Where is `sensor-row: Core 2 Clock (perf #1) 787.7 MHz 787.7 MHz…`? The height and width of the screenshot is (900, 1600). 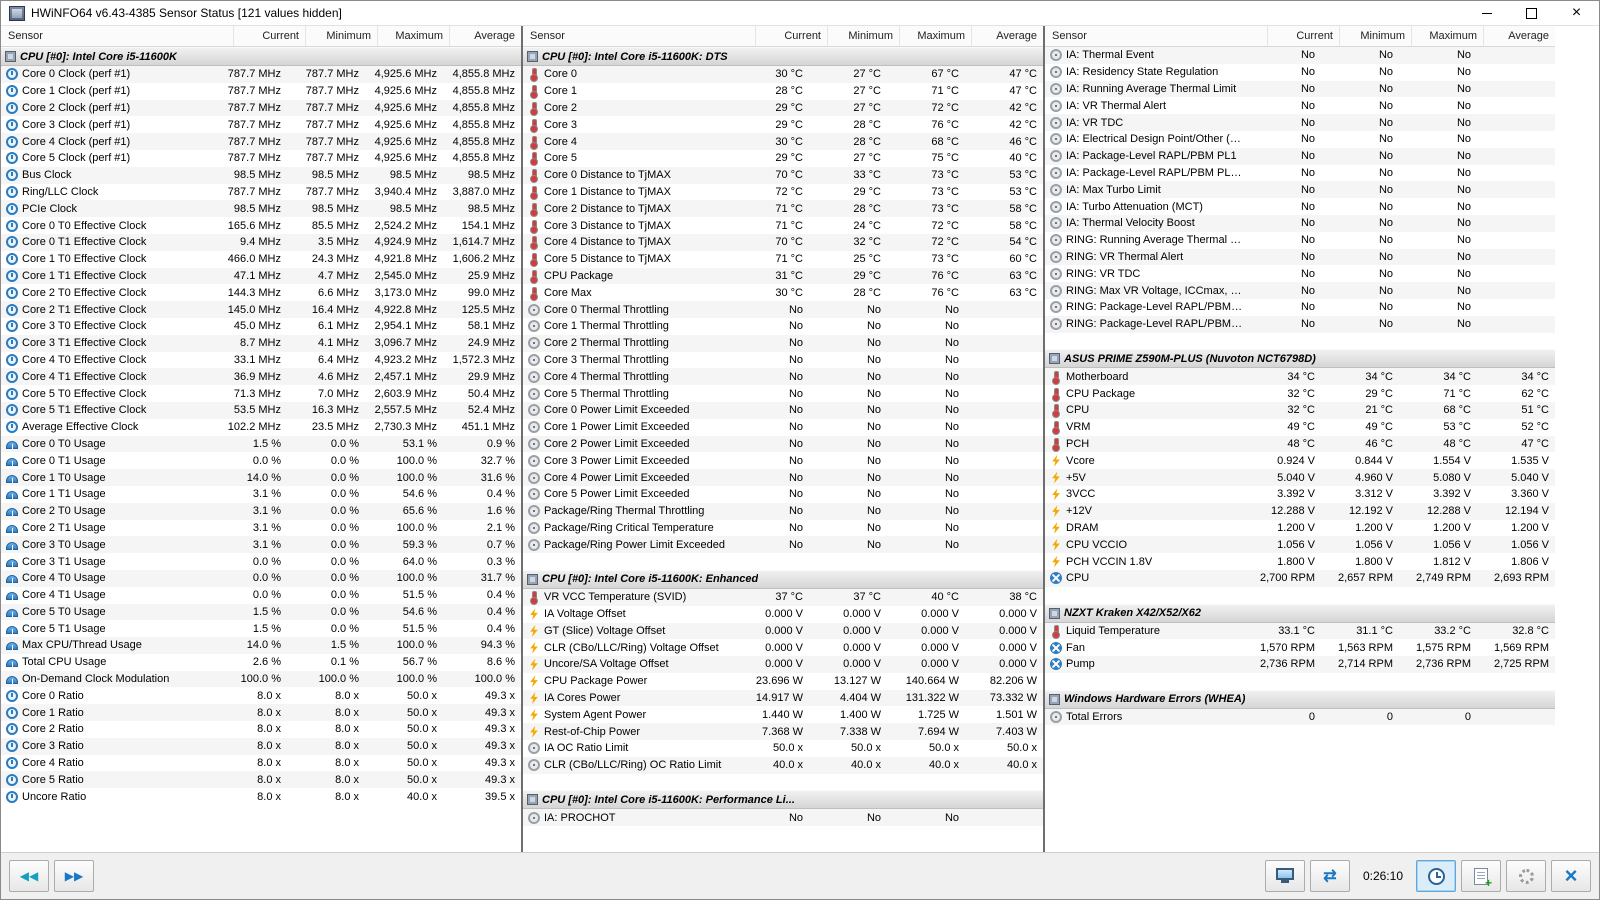 sensor-row: Core 2 Clock (perf #1) 787.7 MHz 787.7 MHz… is located at coordinates (261, 108).